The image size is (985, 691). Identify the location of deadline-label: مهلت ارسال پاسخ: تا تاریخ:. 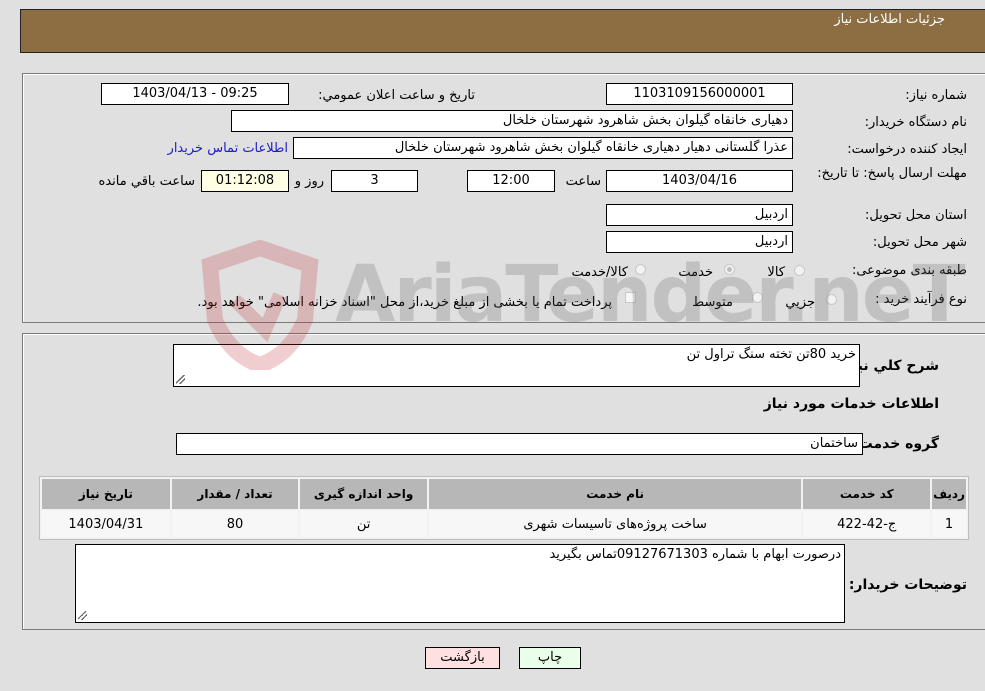
(892, 173).